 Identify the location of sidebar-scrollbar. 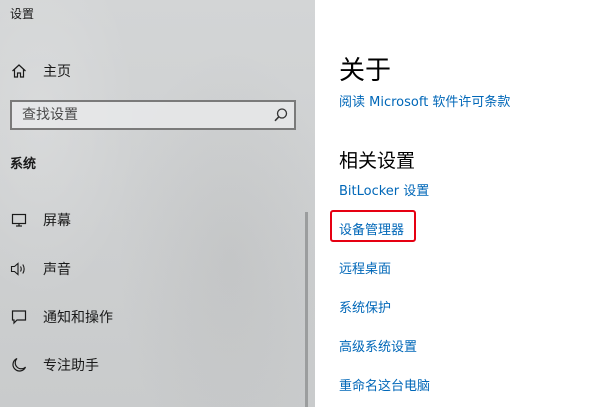
(306, 309).